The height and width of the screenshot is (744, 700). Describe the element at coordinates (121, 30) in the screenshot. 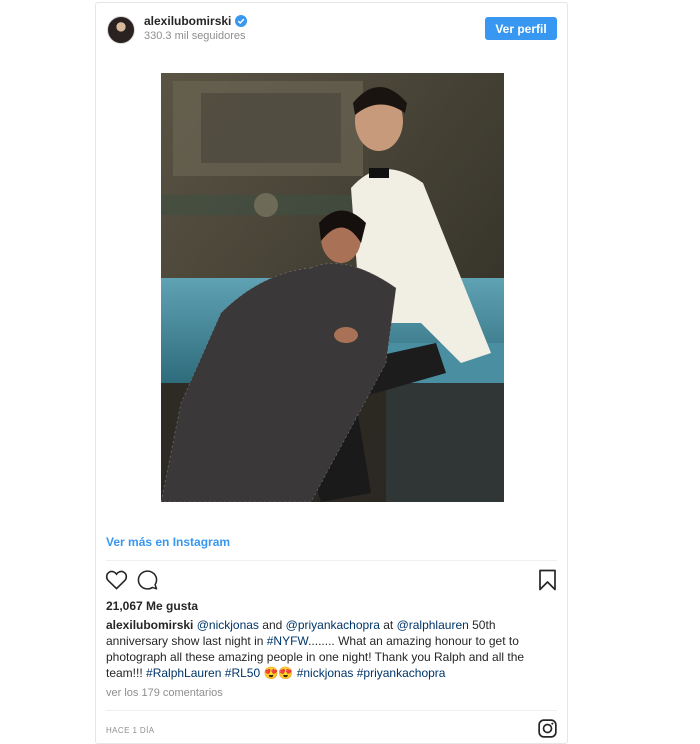

I see `avatar` at that location.